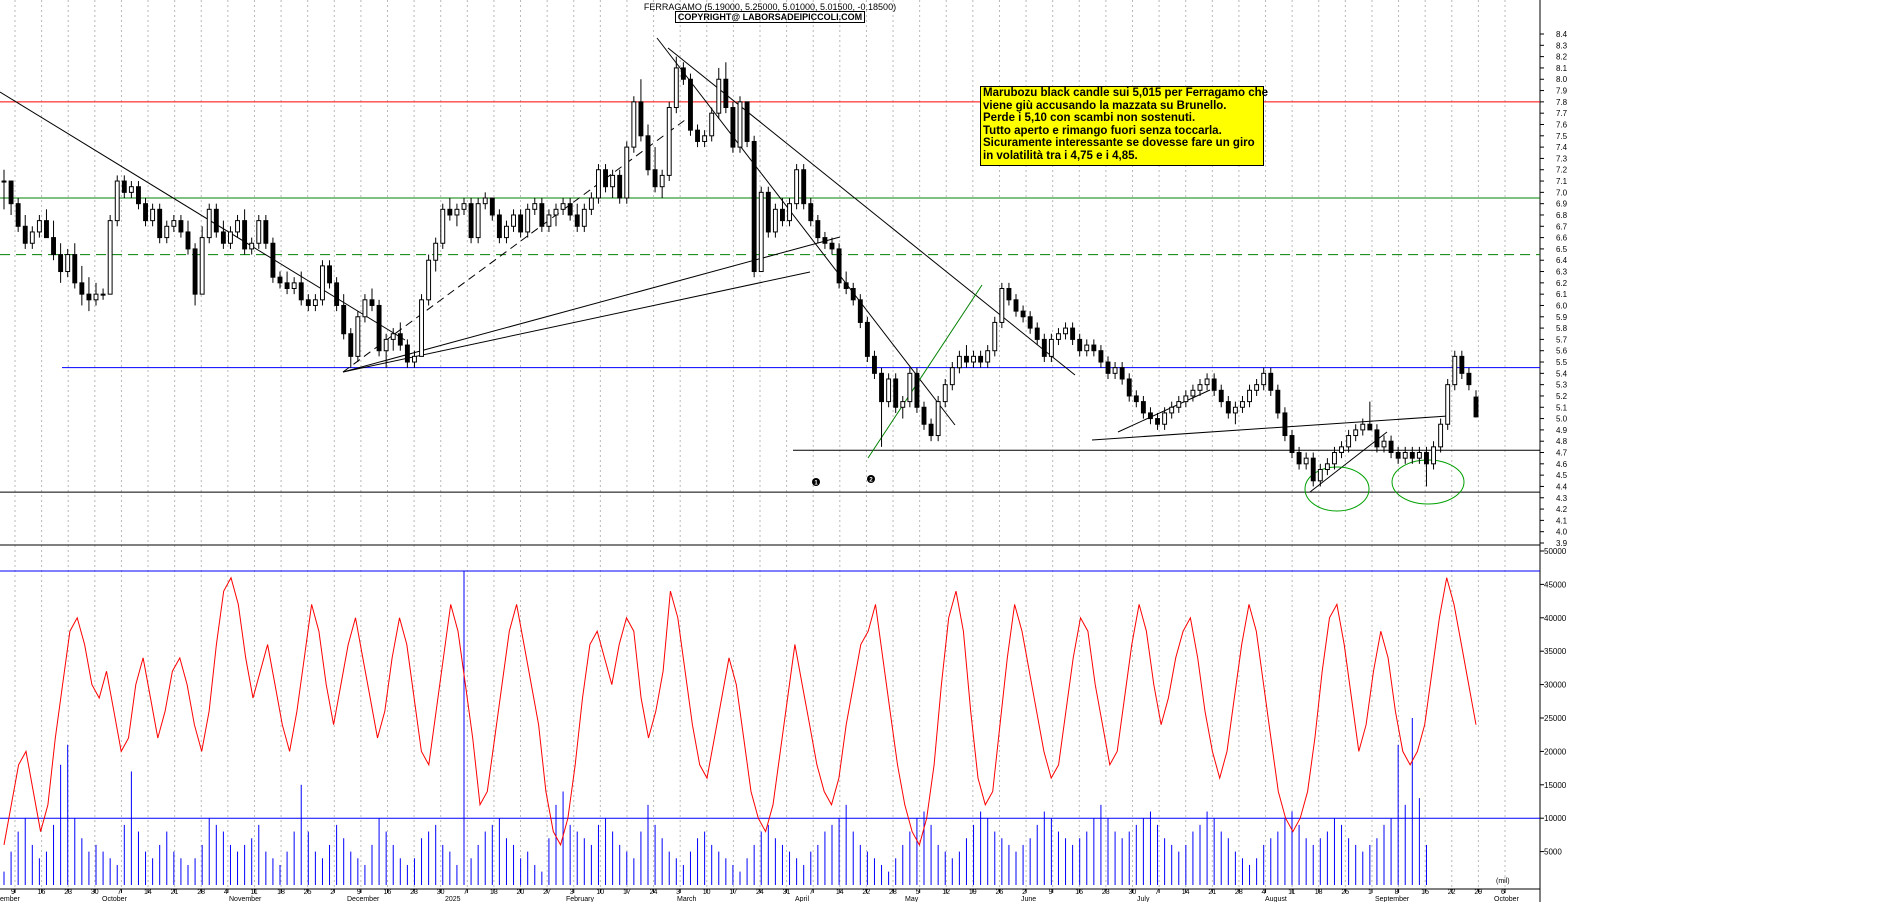  Describe the element at coordinates (1555, 618) in the screenshot. I see `volume-tick-label: 40000` at that location.